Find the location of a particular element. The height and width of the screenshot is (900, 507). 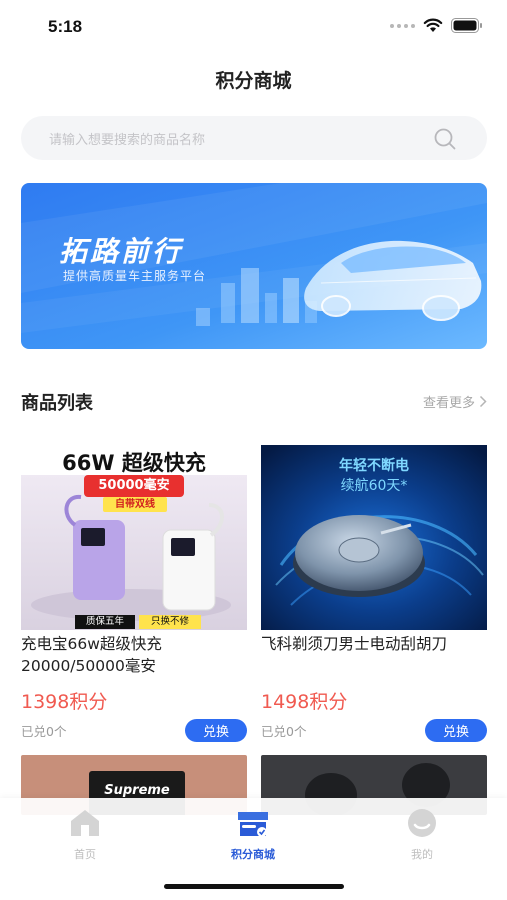

cellular-signal-icon is located at coordinates (402, 25).